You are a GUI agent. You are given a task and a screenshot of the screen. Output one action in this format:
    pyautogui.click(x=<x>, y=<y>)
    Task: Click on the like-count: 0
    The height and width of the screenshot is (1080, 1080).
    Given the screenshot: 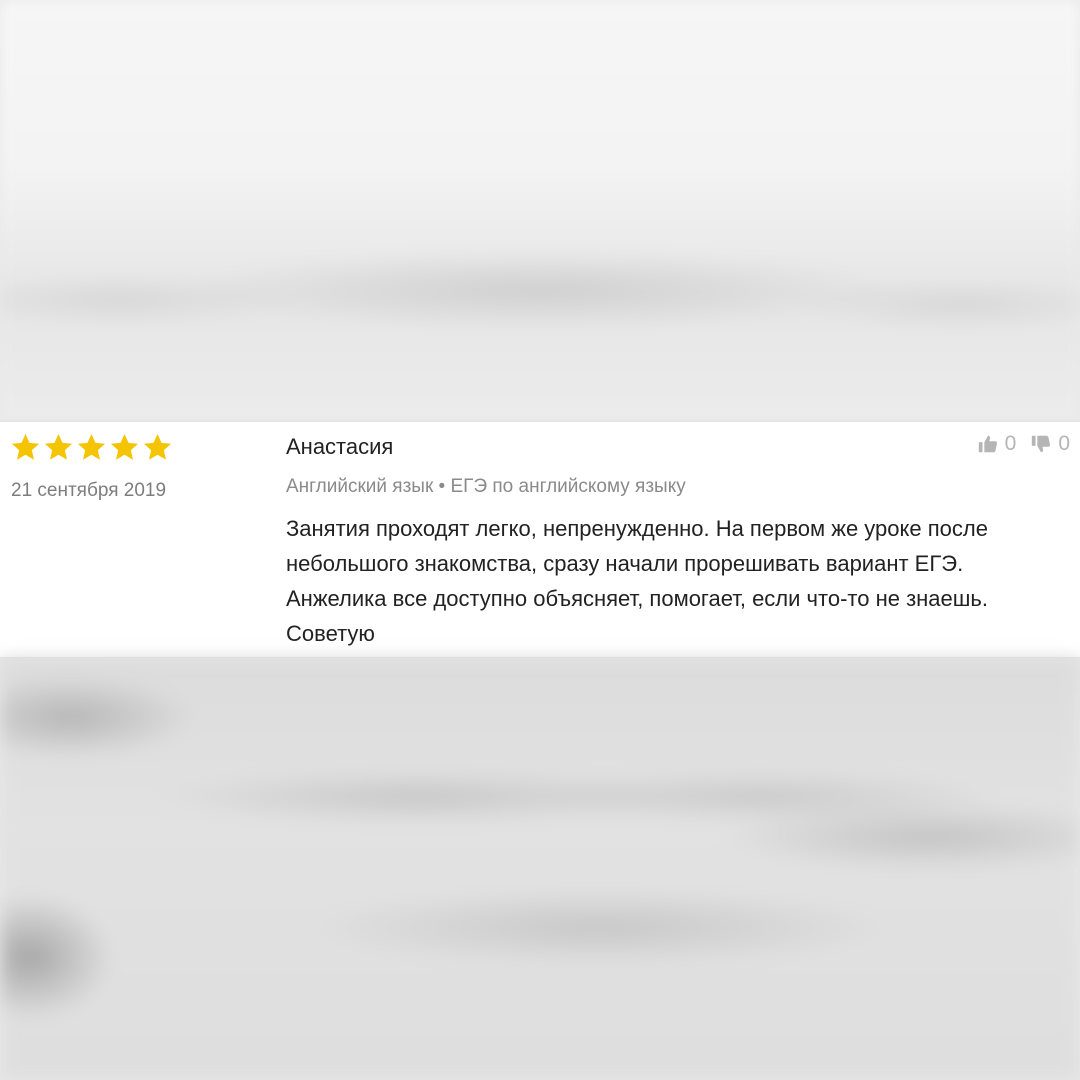 What is the action you would take?
    pyautogui.click(x=1010, y=443)
    